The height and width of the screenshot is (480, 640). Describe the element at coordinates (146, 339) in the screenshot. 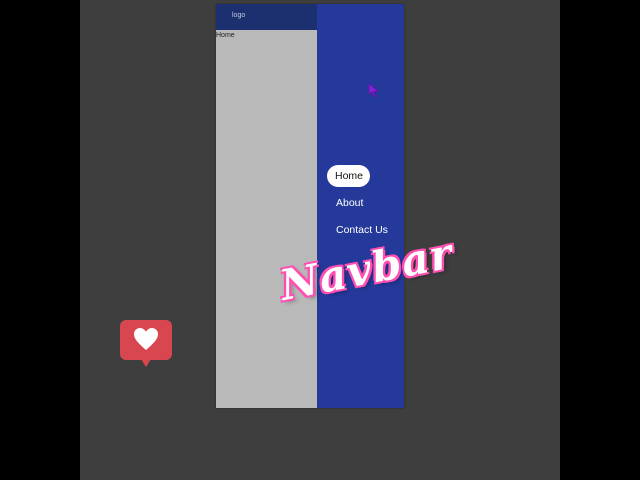

I see `heart-icon` at that location.